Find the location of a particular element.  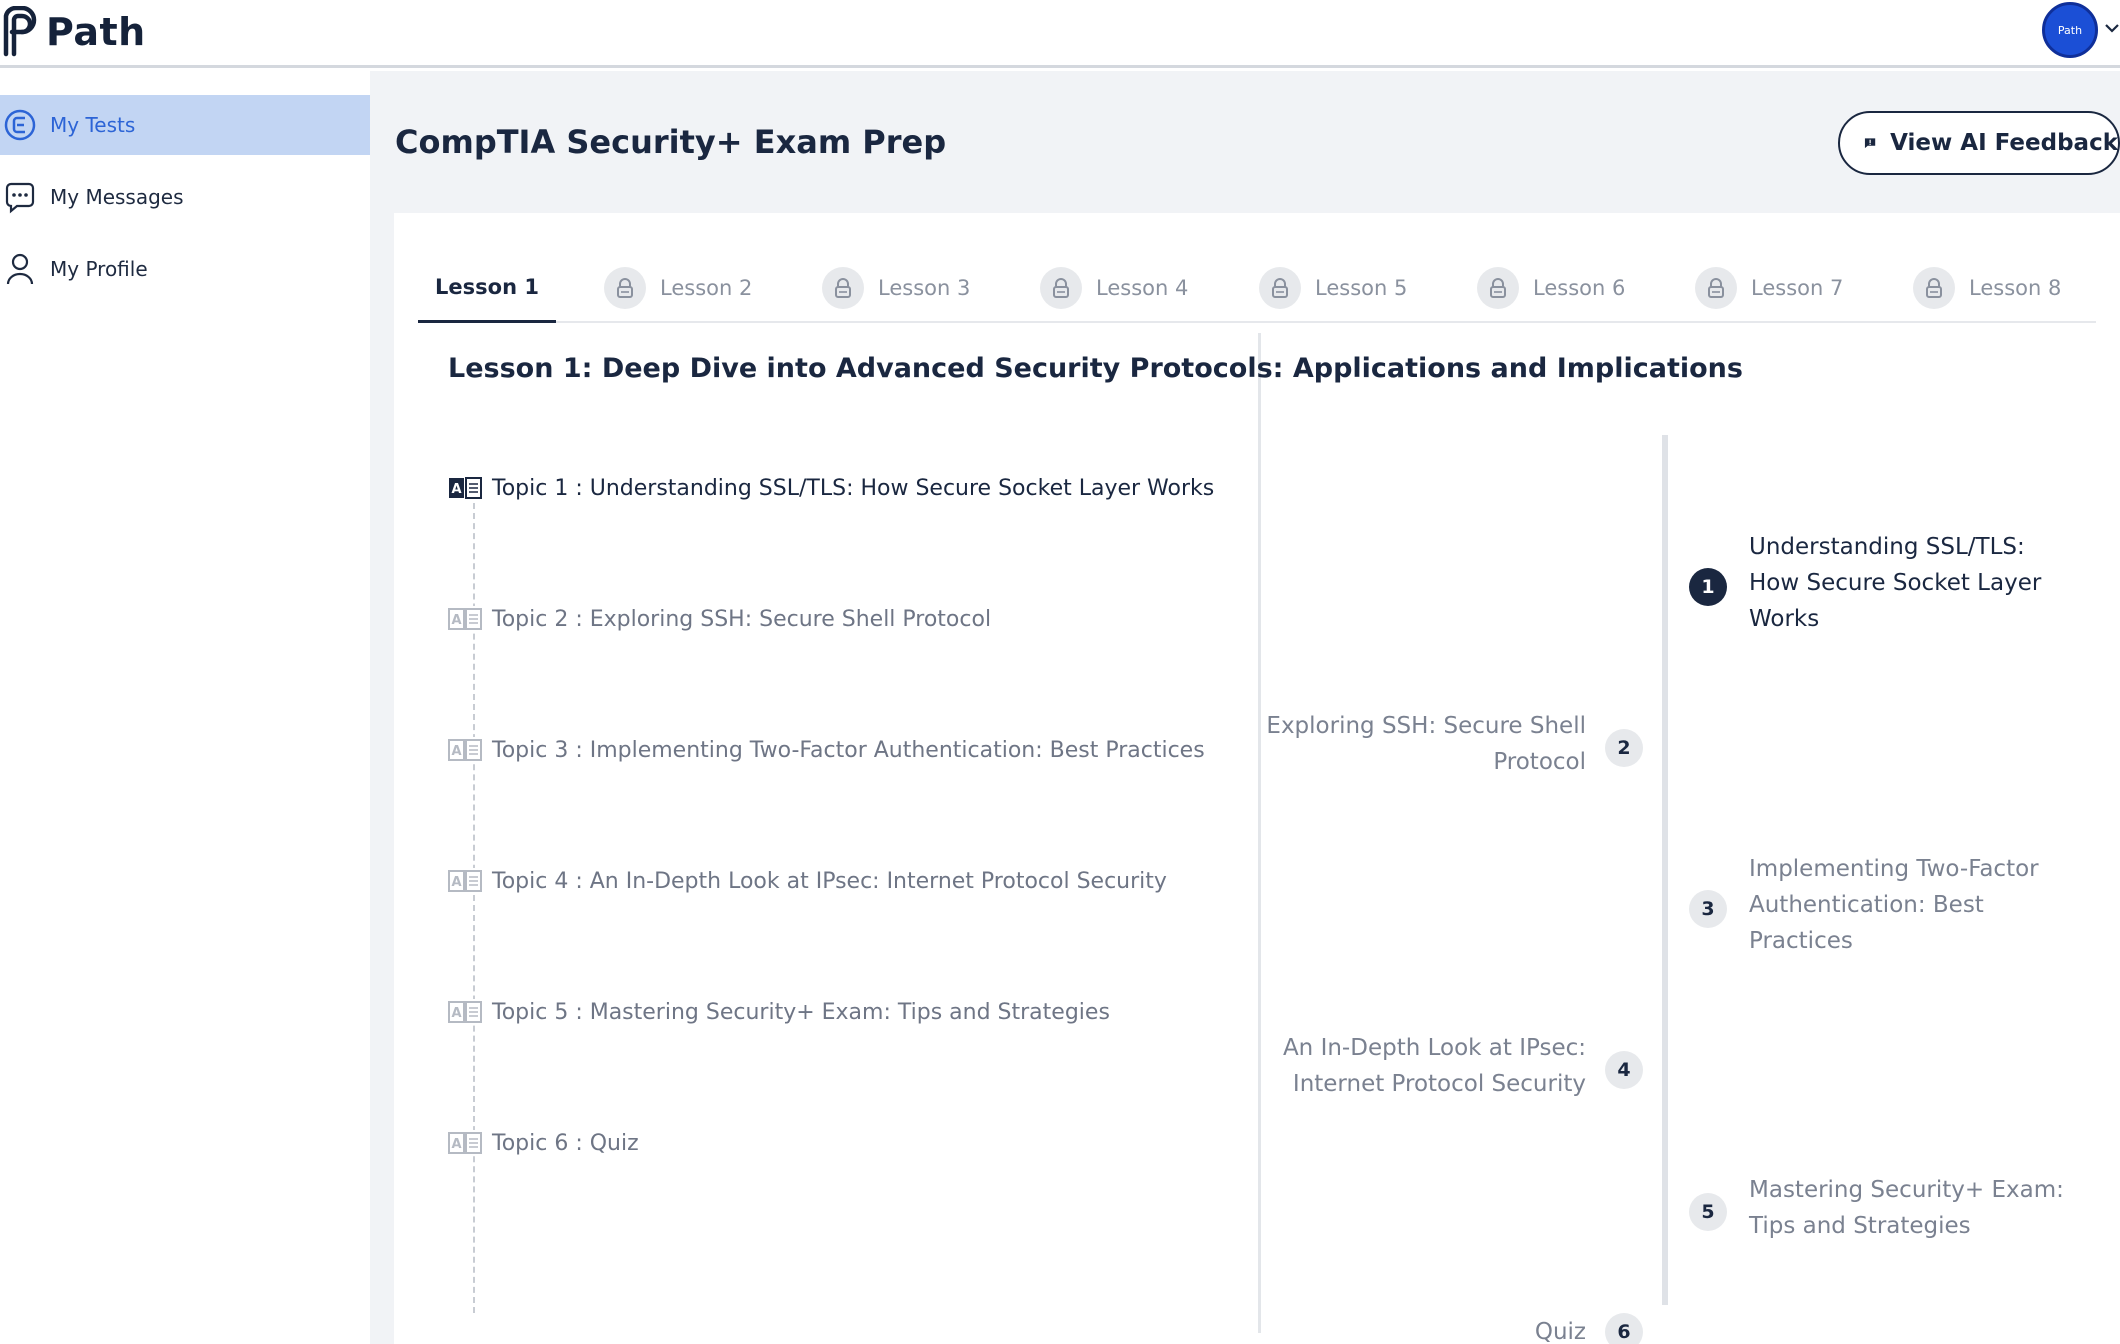

timeline-label-line: Mastering Security+ Exam: is located at coordinates (1906, 1190).